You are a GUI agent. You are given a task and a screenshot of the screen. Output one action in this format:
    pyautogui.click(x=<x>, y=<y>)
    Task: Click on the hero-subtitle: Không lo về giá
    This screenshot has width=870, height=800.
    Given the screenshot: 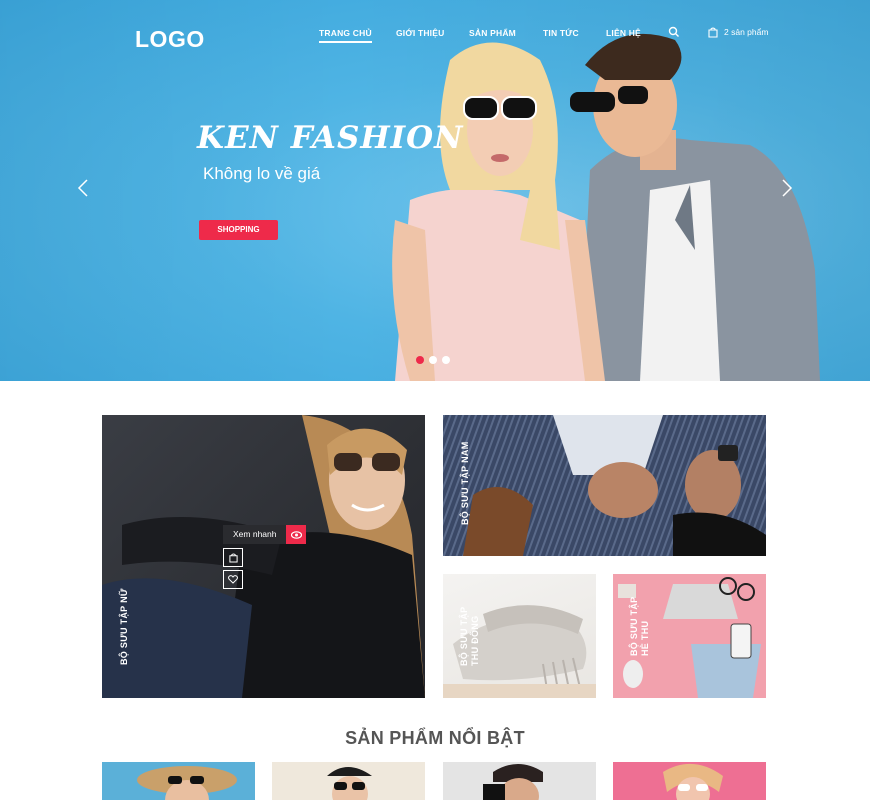 What is the action you would take?
    pyautogui.click(x=262, y=173)
    